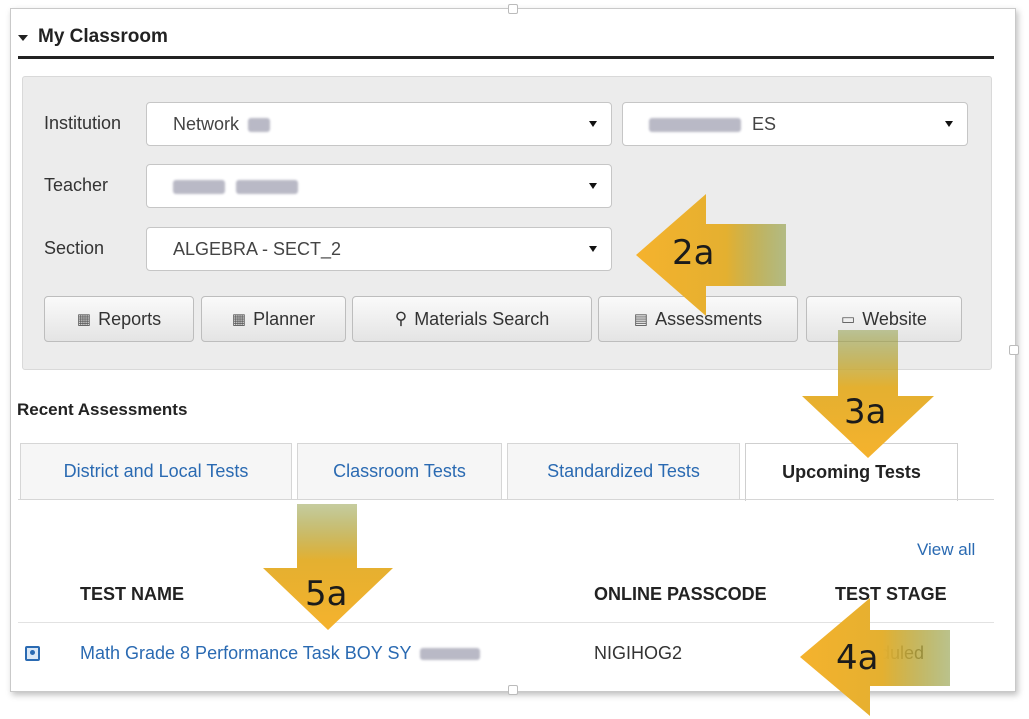  I want to click on website-label: Website, so click(894, 318).